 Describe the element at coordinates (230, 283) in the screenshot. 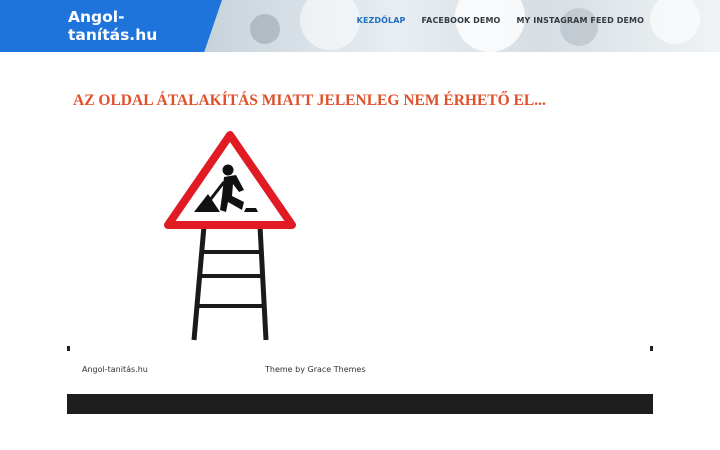

I see `sign-stand` at that location.